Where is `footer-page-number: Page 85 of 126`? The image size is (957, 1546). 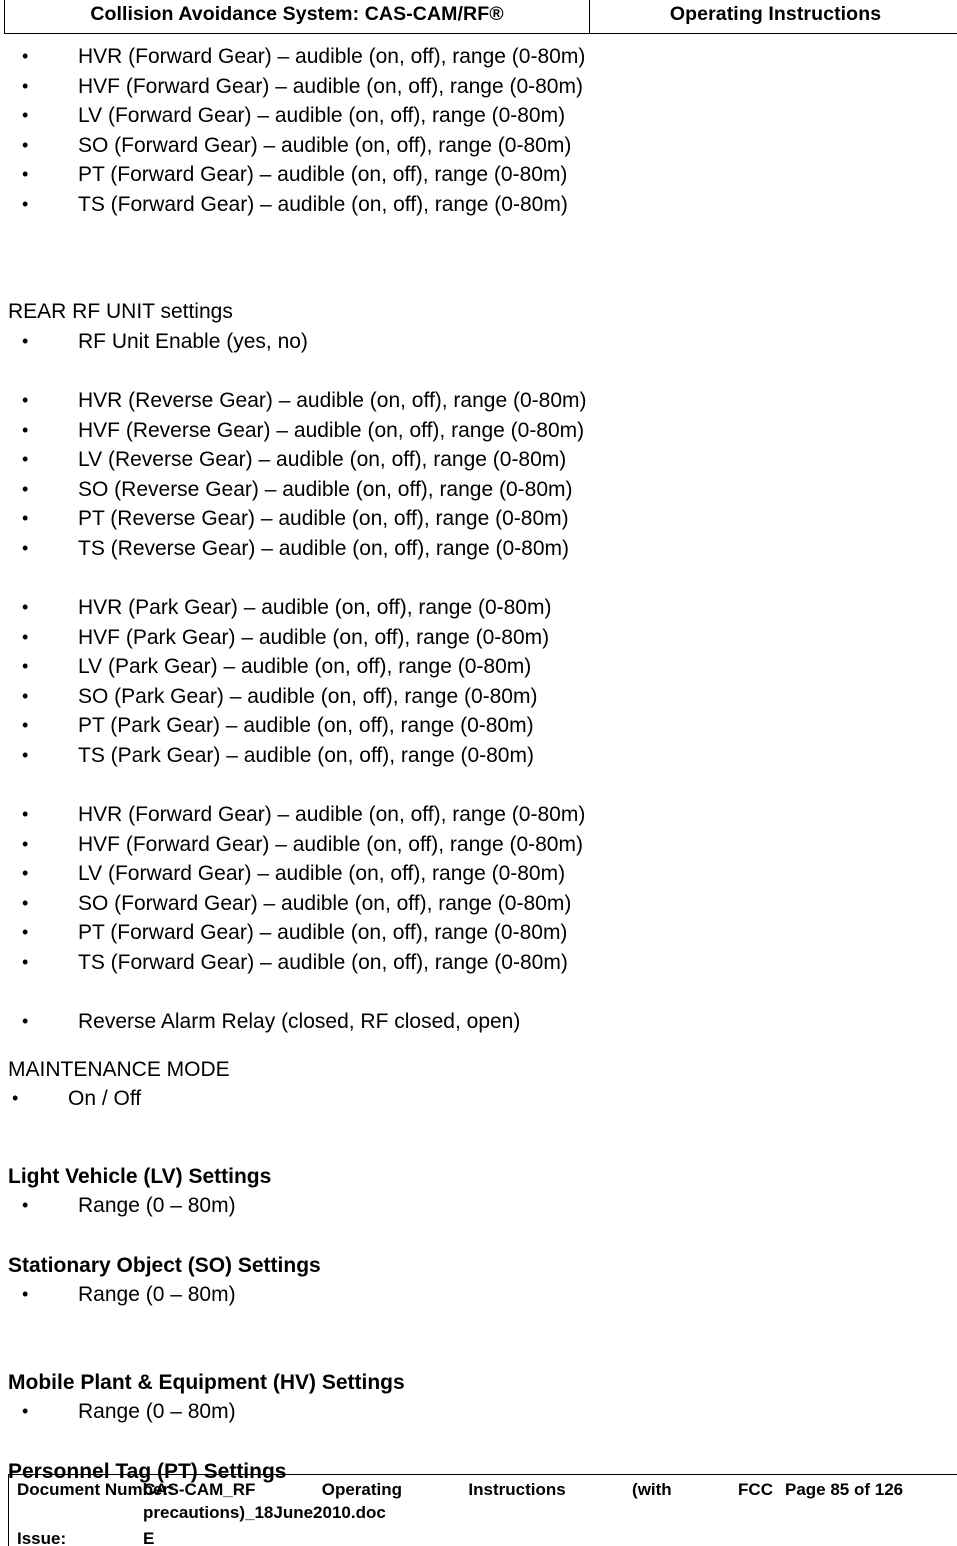 footer-page-number: Page 85 of 126 is located at coordinates (844, 1489).